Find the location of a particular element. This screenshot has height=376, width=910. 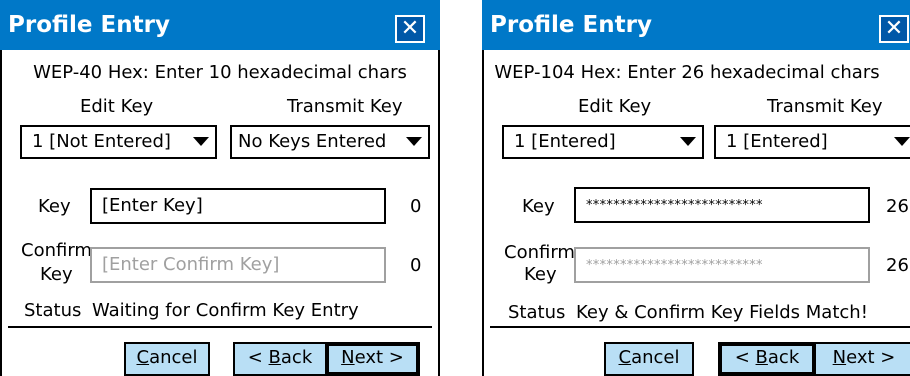

status-text: Key & Confirm Key Fields Match! is located at coordinates (722, 312).